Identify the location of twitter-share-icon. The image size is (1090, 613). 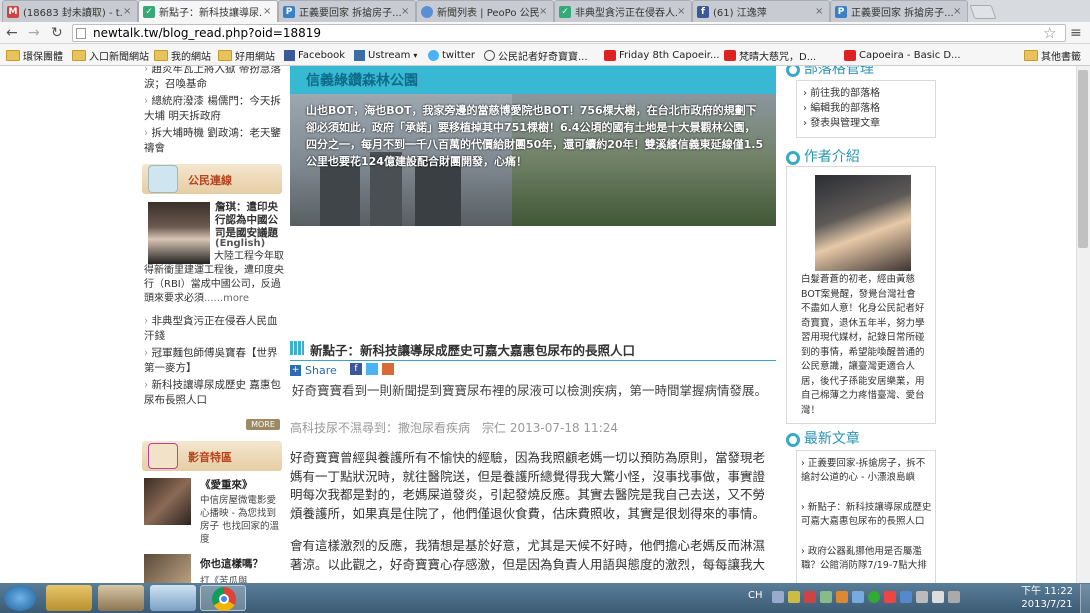
(372, 369).